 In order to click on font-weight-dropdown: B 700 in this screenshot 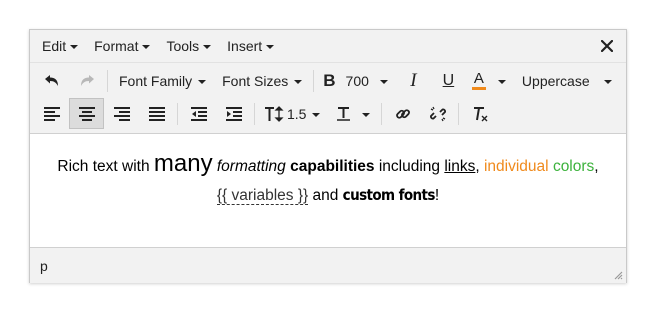, I will do `click(356, 80)`.